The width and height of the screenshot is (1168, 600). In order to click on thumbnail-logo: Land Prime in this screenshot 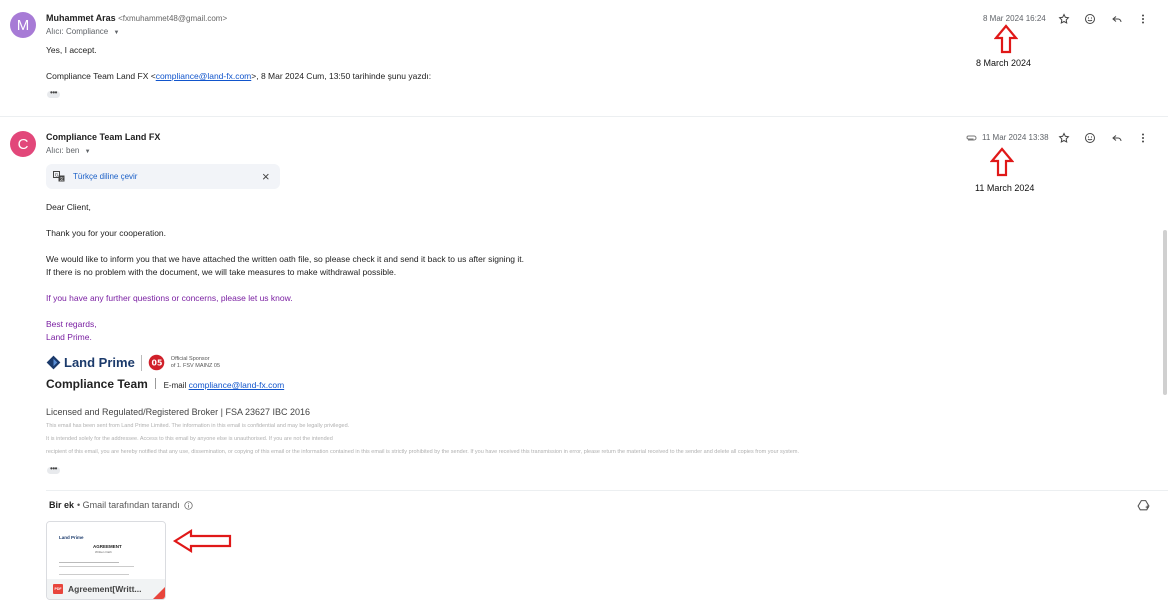, I will do `click(71, 537)`.